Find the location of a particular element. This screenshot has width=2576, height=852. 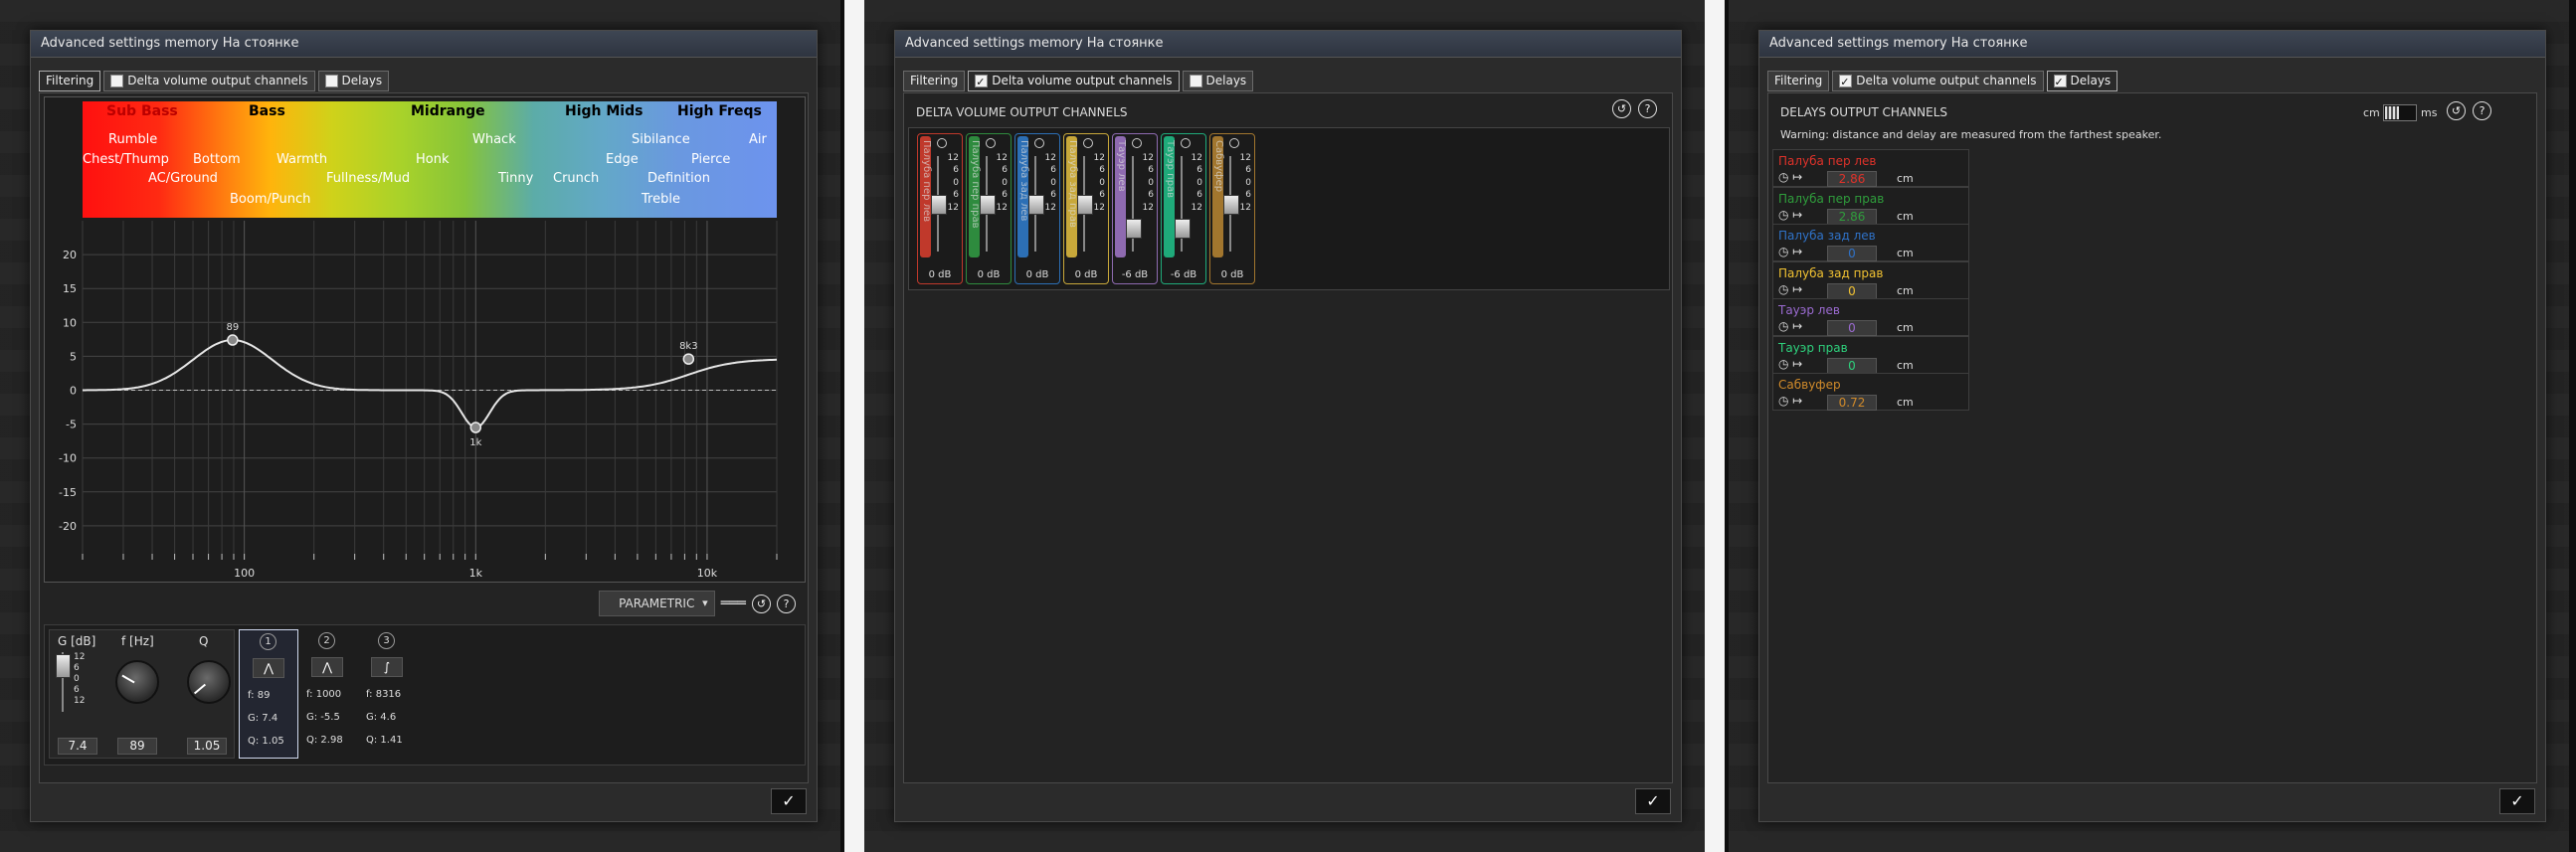

delay-entry: Палуба пер прав ◷ ↦ 2.86 cm is located at coordinates (1870, 205).